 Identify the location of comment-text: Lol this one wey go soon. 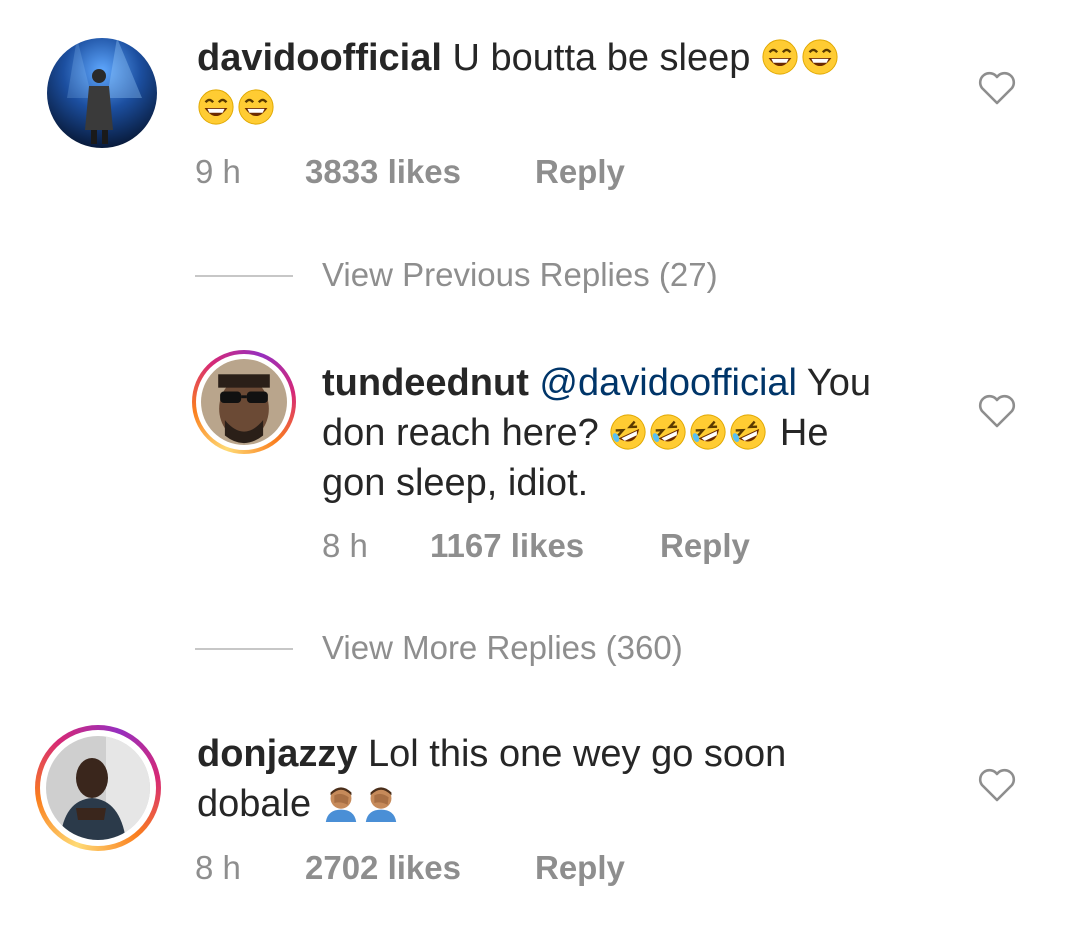
(577, 754).